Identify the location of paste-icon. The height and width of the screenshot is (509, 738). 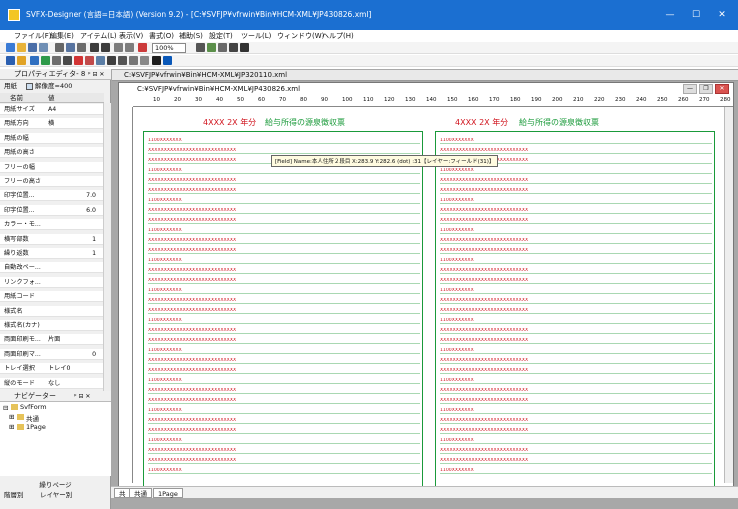
(81, 47).